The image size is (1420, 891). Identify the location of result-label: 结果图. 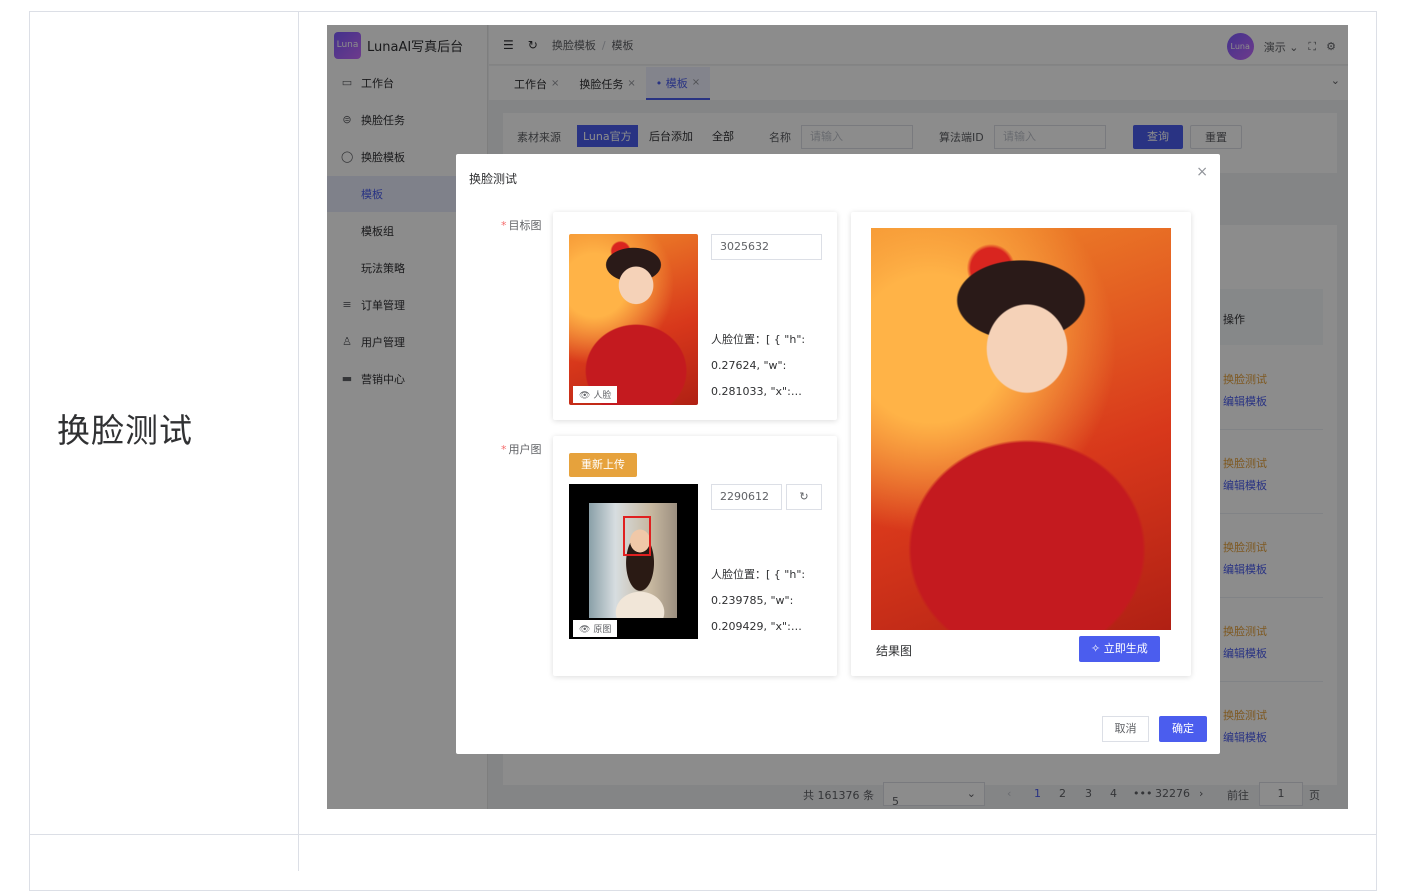
(894, 651).